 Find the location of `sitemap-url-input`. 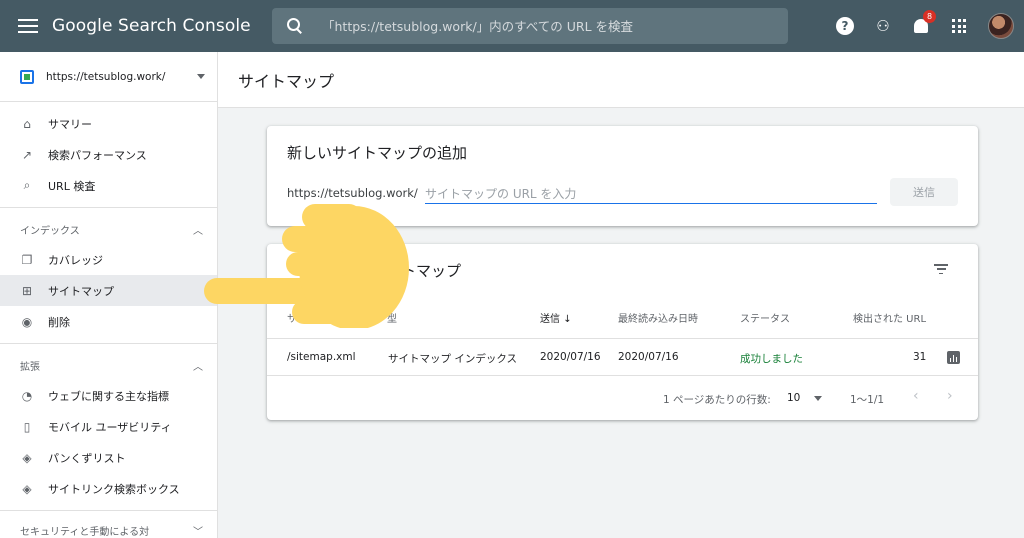

sitemap-url-input is located at coordinates (651, 194).